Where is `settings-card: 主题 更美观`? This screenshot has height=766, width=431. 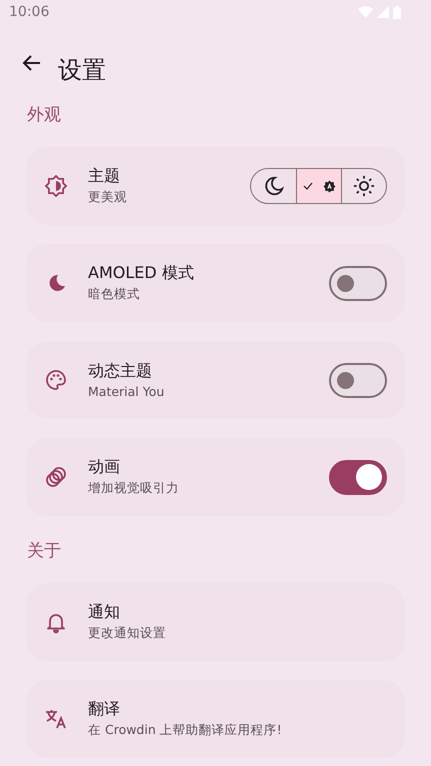
settings-card: 主题 更美观 is located at coordinates (215, 186).